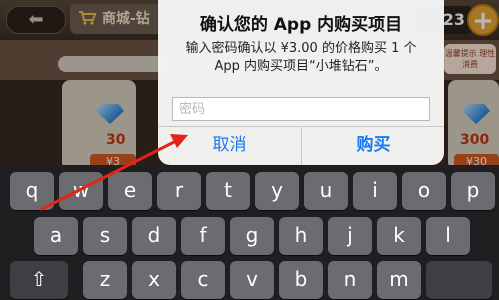  What do you see at coordinates (105, 280) in the screenshot?
I see `key-z: z` at bounding box center [105, 280].